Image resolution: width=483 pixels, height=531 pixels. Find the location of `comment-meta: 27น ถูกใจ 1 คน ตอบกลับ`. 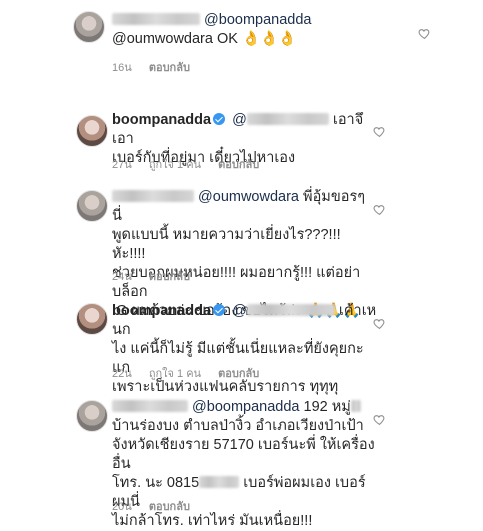

comment-meta: 27น ถูกใจ 1 คน ตอบกลับ is located at coordinates (192, 164).